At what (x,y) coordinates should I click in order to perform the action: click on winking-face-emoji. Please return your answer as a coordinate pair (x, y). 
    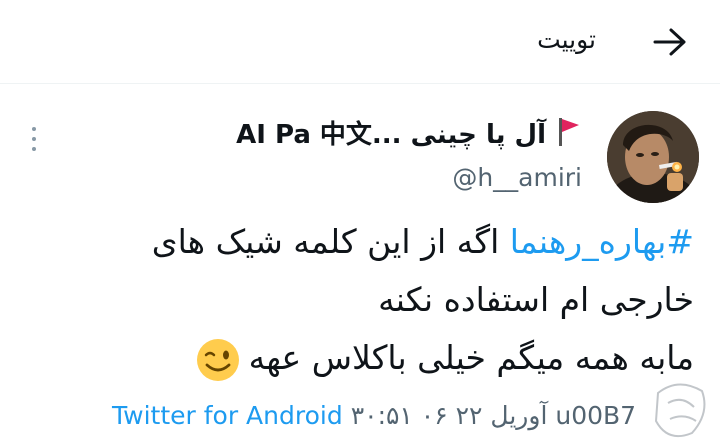
    Looking at the image, I should click on (217, 359).